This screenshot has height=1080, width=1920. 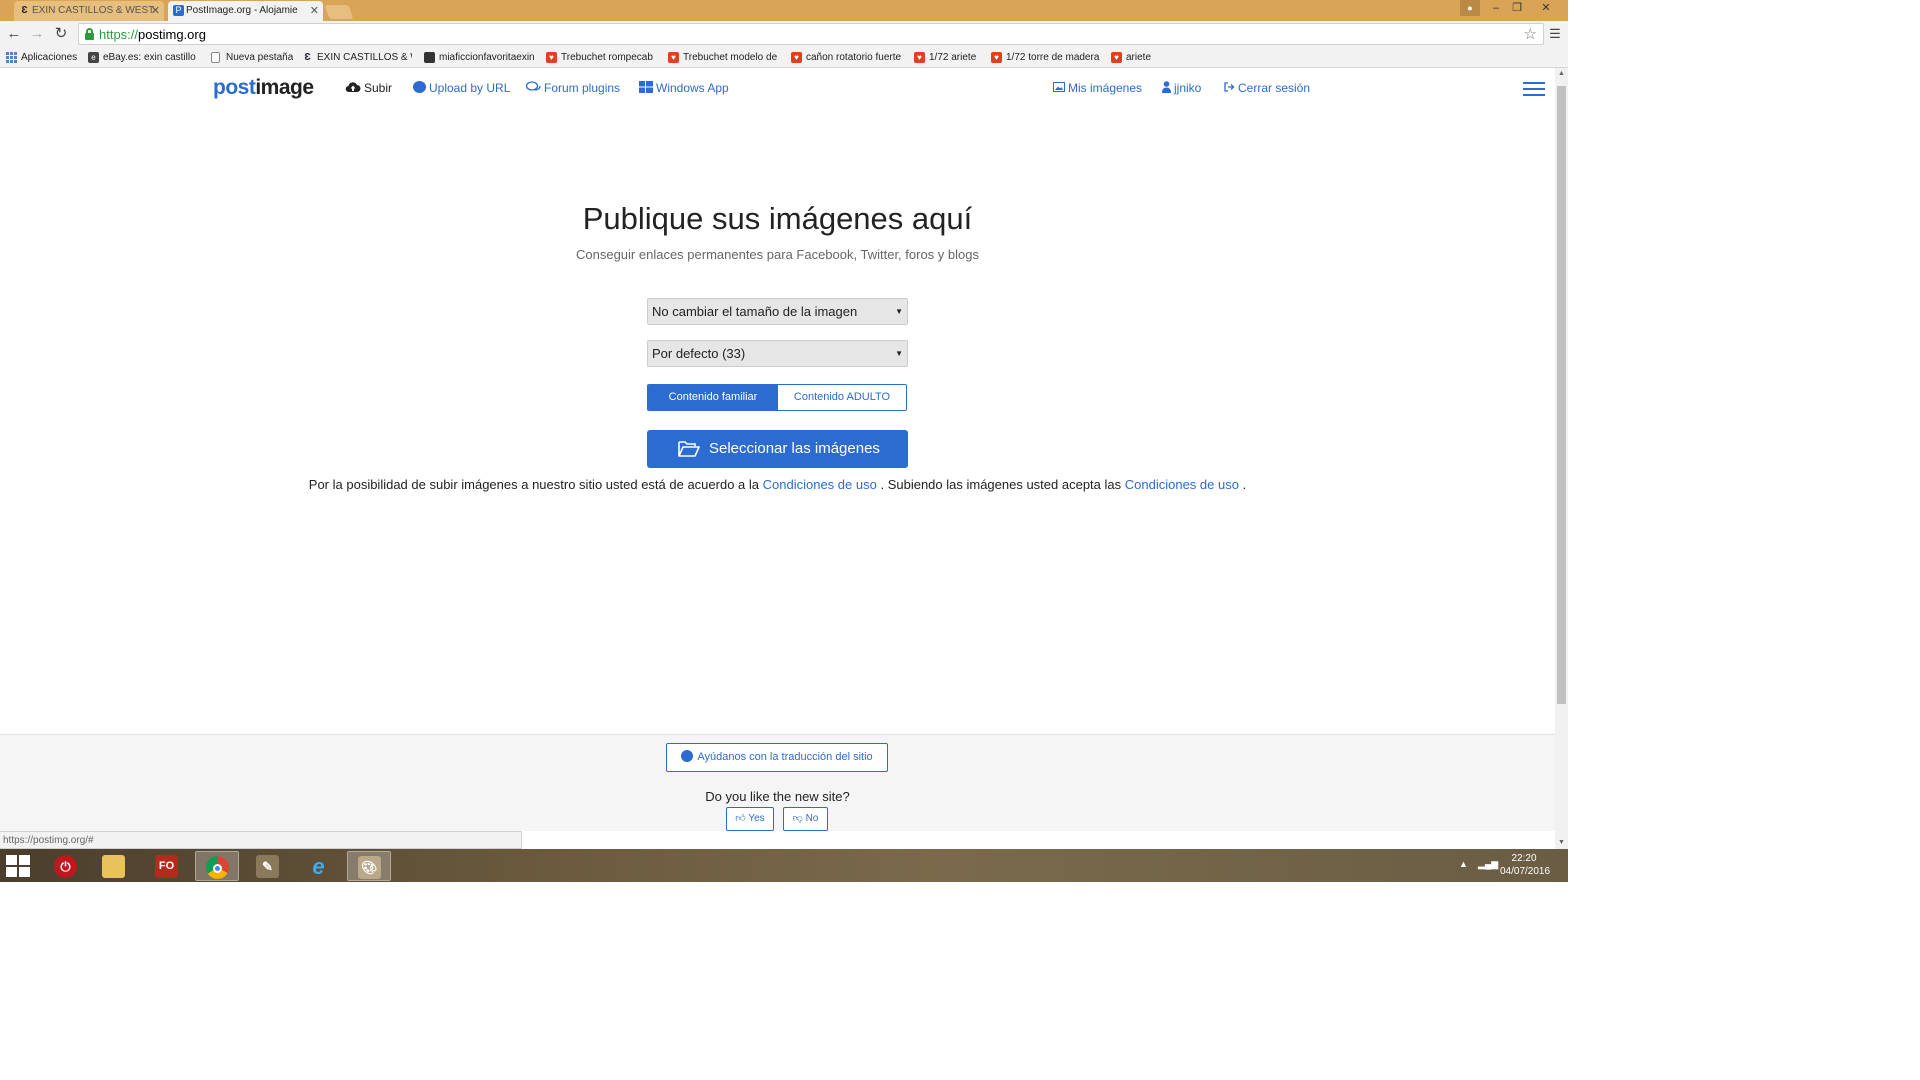 What do you see at coordinates (1561, 74) in the screenshot?
I see `scroll-up-arrow-icon: ▲` at bounding box center [1561, 74].